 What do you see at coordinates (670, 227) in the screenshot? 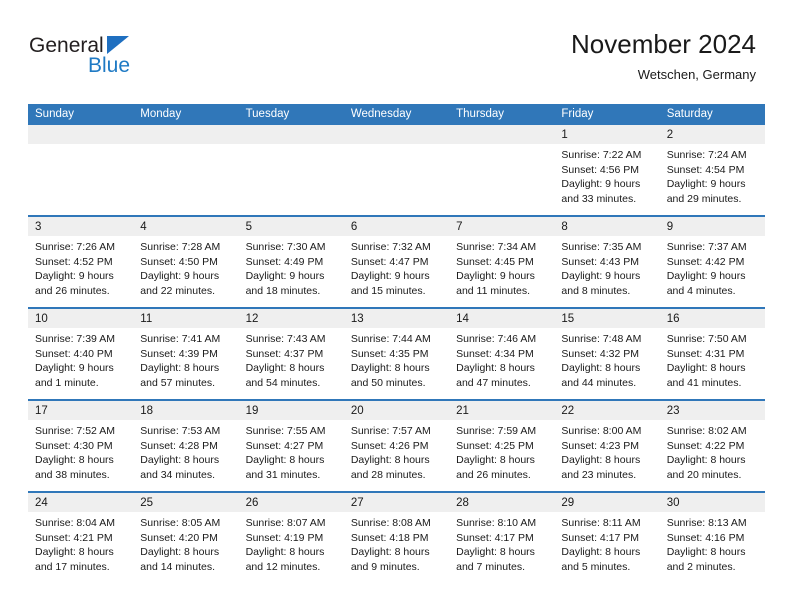
I see `day-number: 9` at bounding box center [670, 227].